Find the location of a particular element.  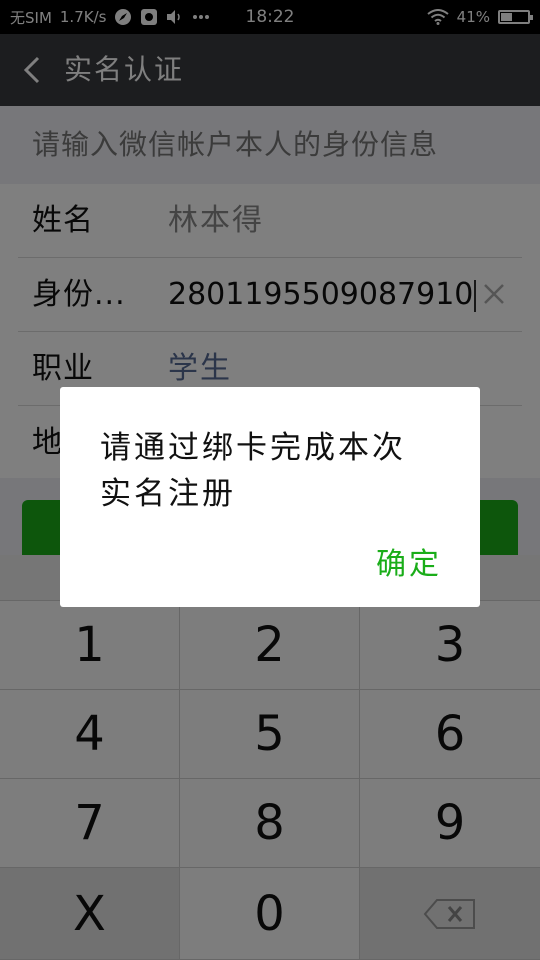

dialog-message: 请通过绑卡完成本次实名注册 is located at coordinates (253, 471).